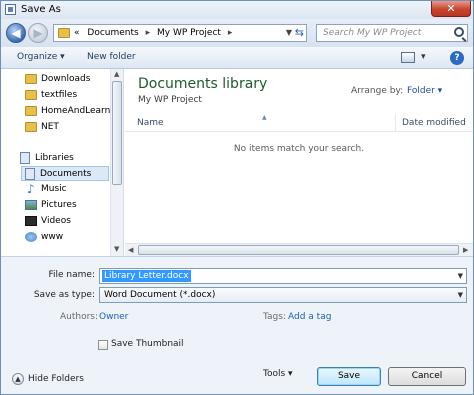 The height and width of the screenshot is (395, 474). I want to click on column-header-row: Name ▲ Date modified, so click(299, 123).